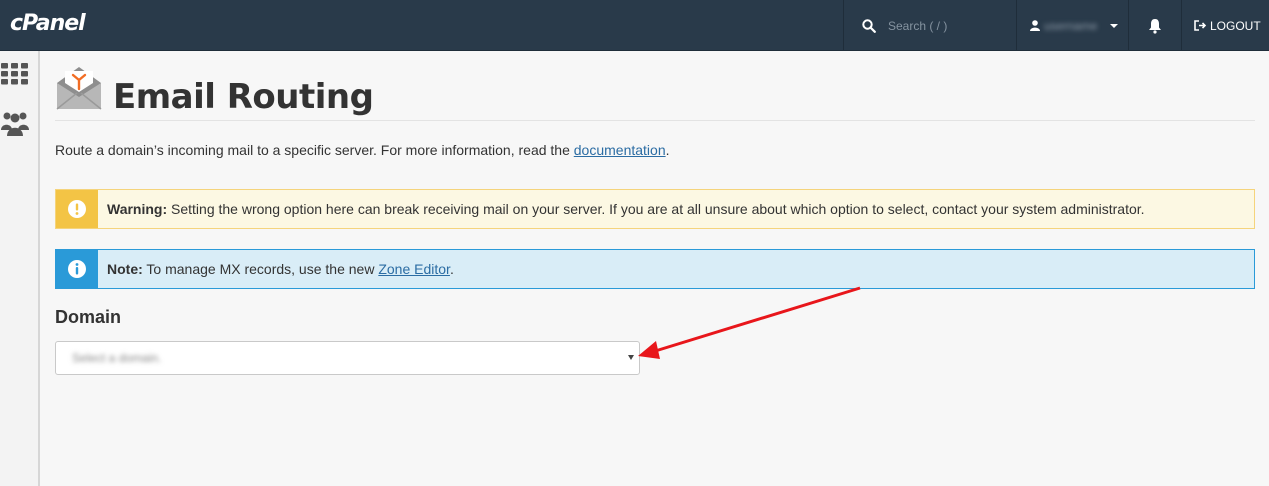 This screenshot has height=486, width=1269. Describe the element at coordinates (620, 150) in the screenshot. I see `documentation-link: documentation` at that location.